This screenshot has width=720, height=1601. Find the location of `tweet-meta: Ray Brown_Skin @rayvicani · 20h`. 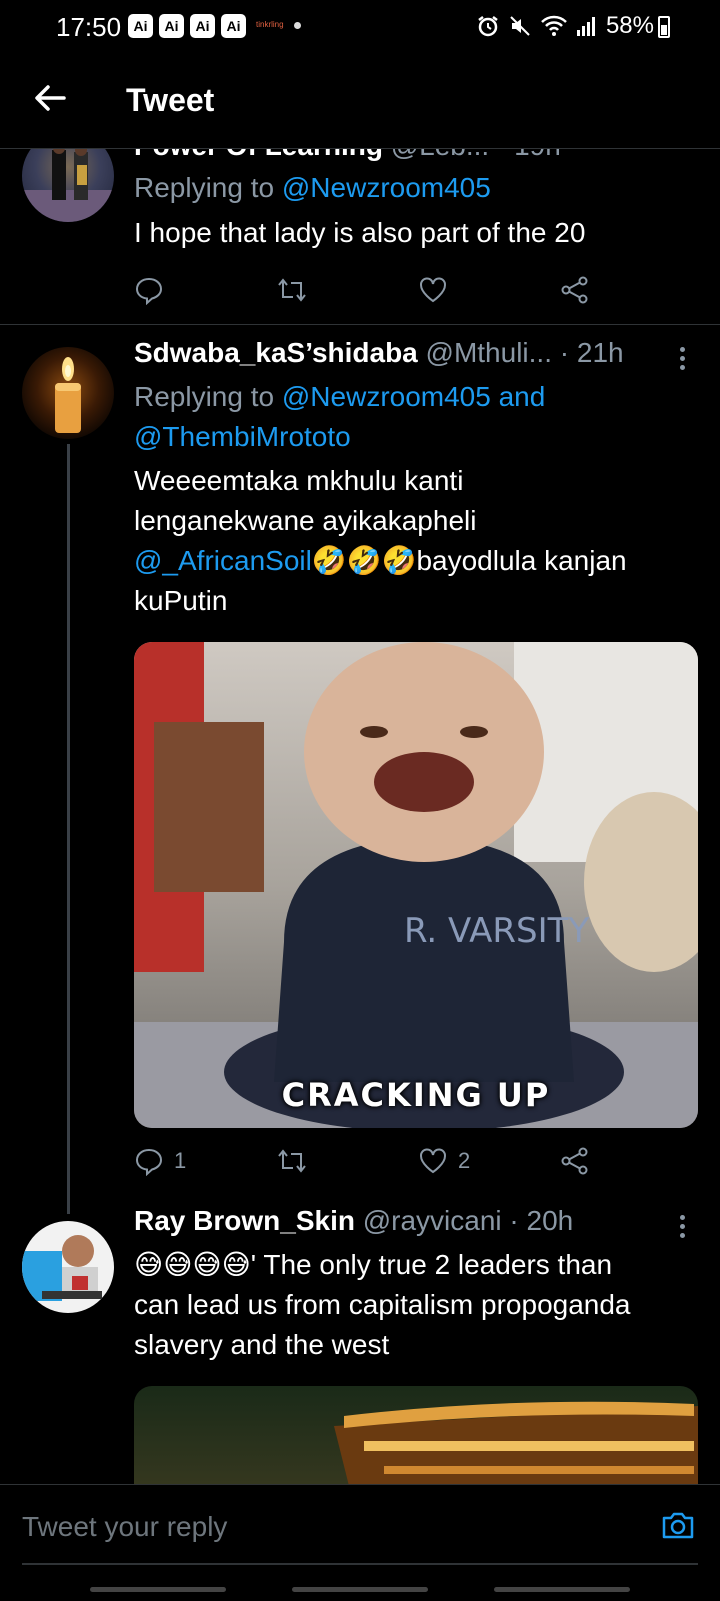

tweet-meta: Ray Brown_Skin @rayvicani · 20h is located at coordinates (407, 1221).